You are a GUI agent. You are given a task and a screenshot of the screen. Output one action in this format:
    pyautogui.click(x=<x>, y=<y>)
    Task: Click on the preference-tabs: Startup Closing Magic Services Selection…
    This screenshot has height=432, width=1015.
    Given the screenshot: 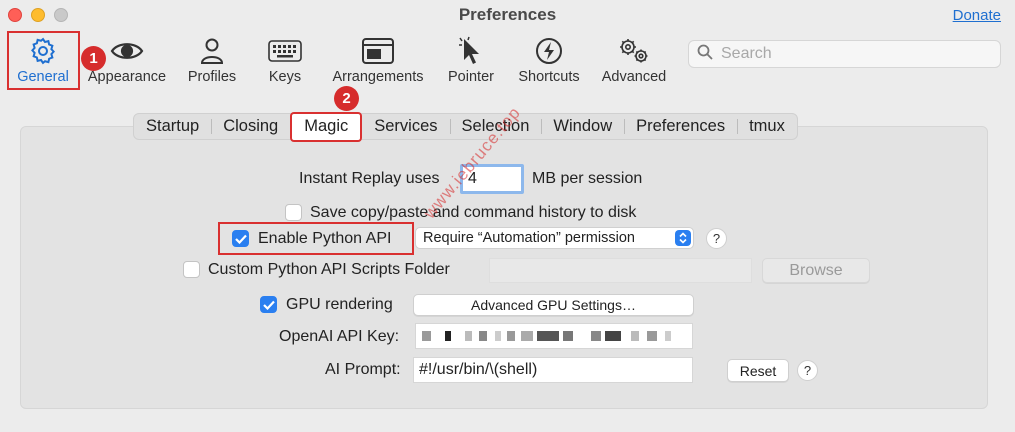 What is the action you would take?
    pyautogui.click(x=465, y=126)
    